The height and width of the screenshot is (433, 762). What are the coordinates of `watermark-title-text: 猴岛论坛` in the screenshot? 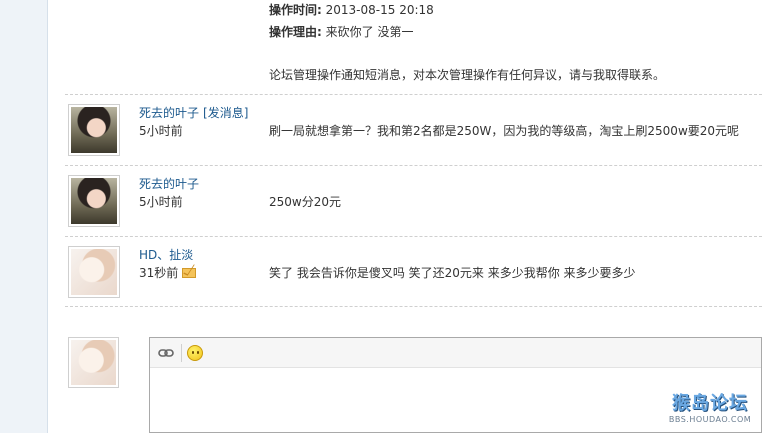 It's located at (710, 403).